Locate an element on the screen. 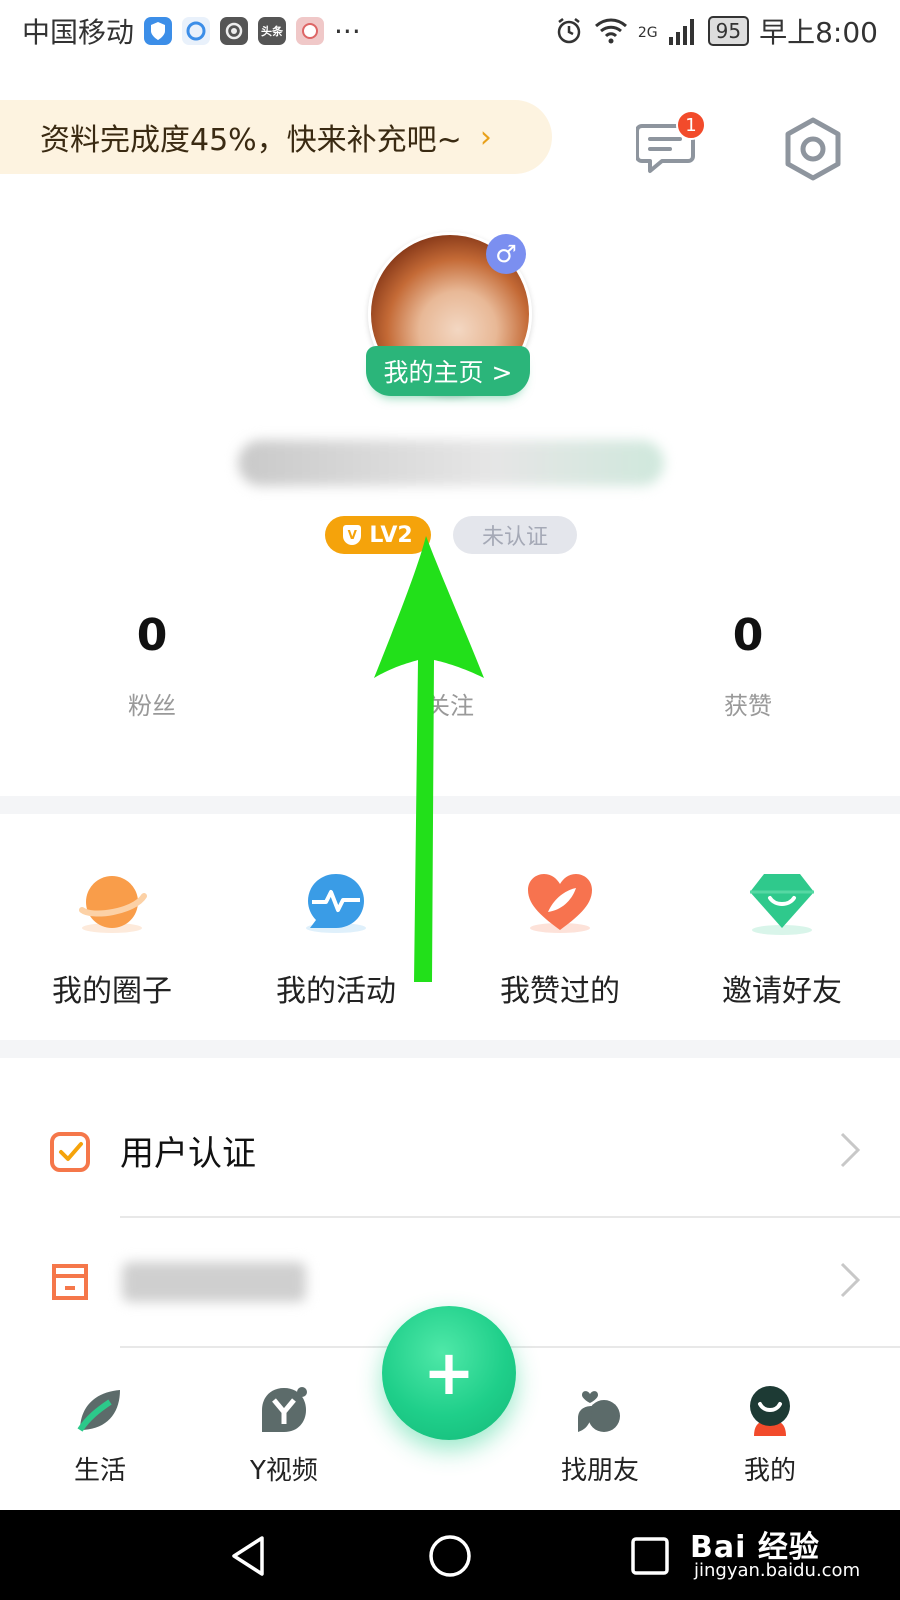  message-count-badge: 1 is located at coordinates (691, 125).